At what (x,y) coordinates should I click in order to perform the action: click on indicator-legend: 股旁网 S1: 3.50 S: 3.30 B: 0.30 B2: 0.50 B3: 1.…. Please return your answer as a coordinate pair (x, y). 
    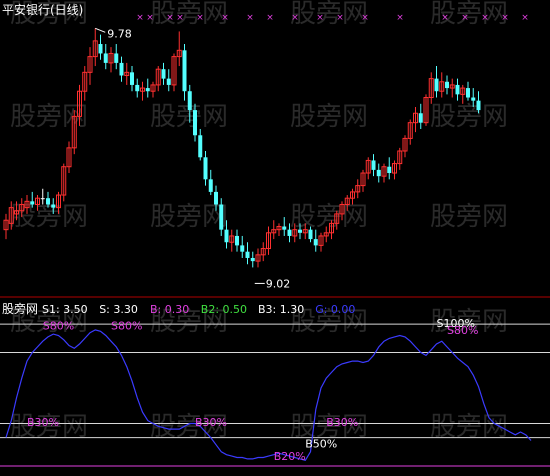
    Looking at the image, I should click on (178, 308).